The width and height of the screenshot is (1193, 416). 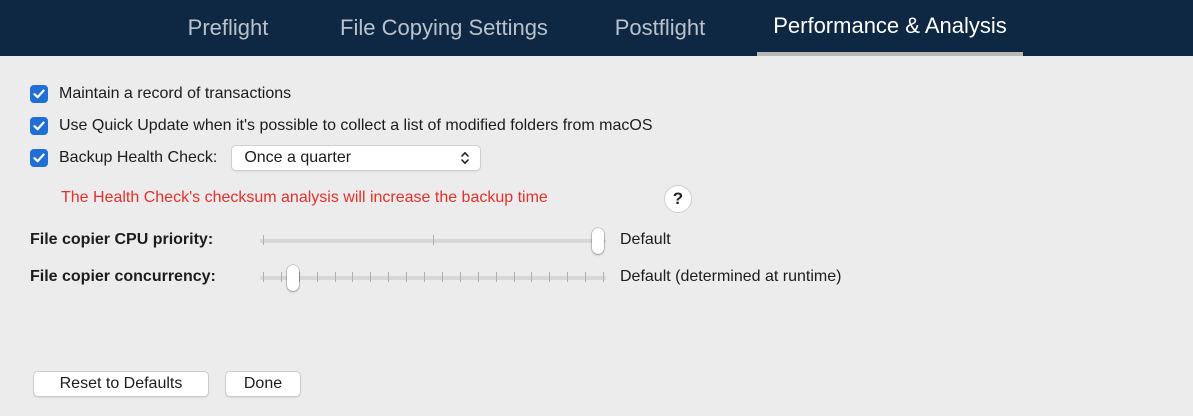 I want to click on transactions-checkbox, so click(x=39, y=94).